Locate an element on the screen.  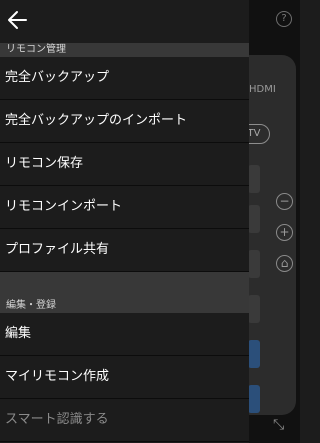
hdmi-button: HDMI is located at coordinates (262, 89).